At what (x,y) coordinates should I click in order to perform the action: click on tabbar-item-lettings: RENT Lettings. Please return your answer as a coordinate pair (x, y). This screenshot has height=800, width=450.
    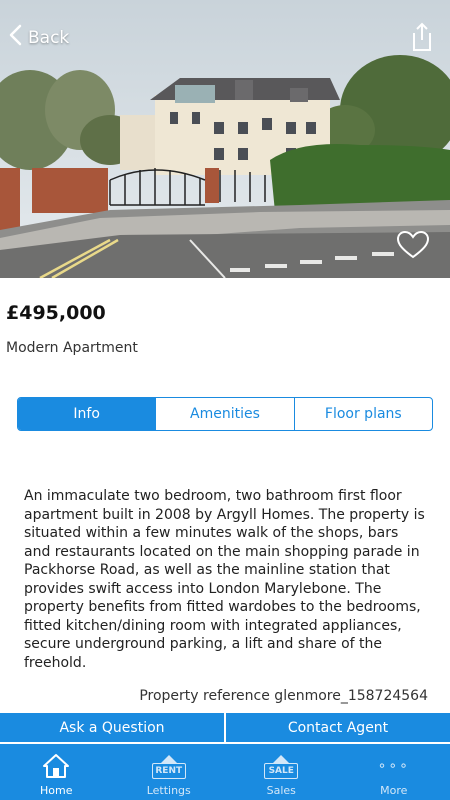
    Looking at the image, I should click on (169, 772).